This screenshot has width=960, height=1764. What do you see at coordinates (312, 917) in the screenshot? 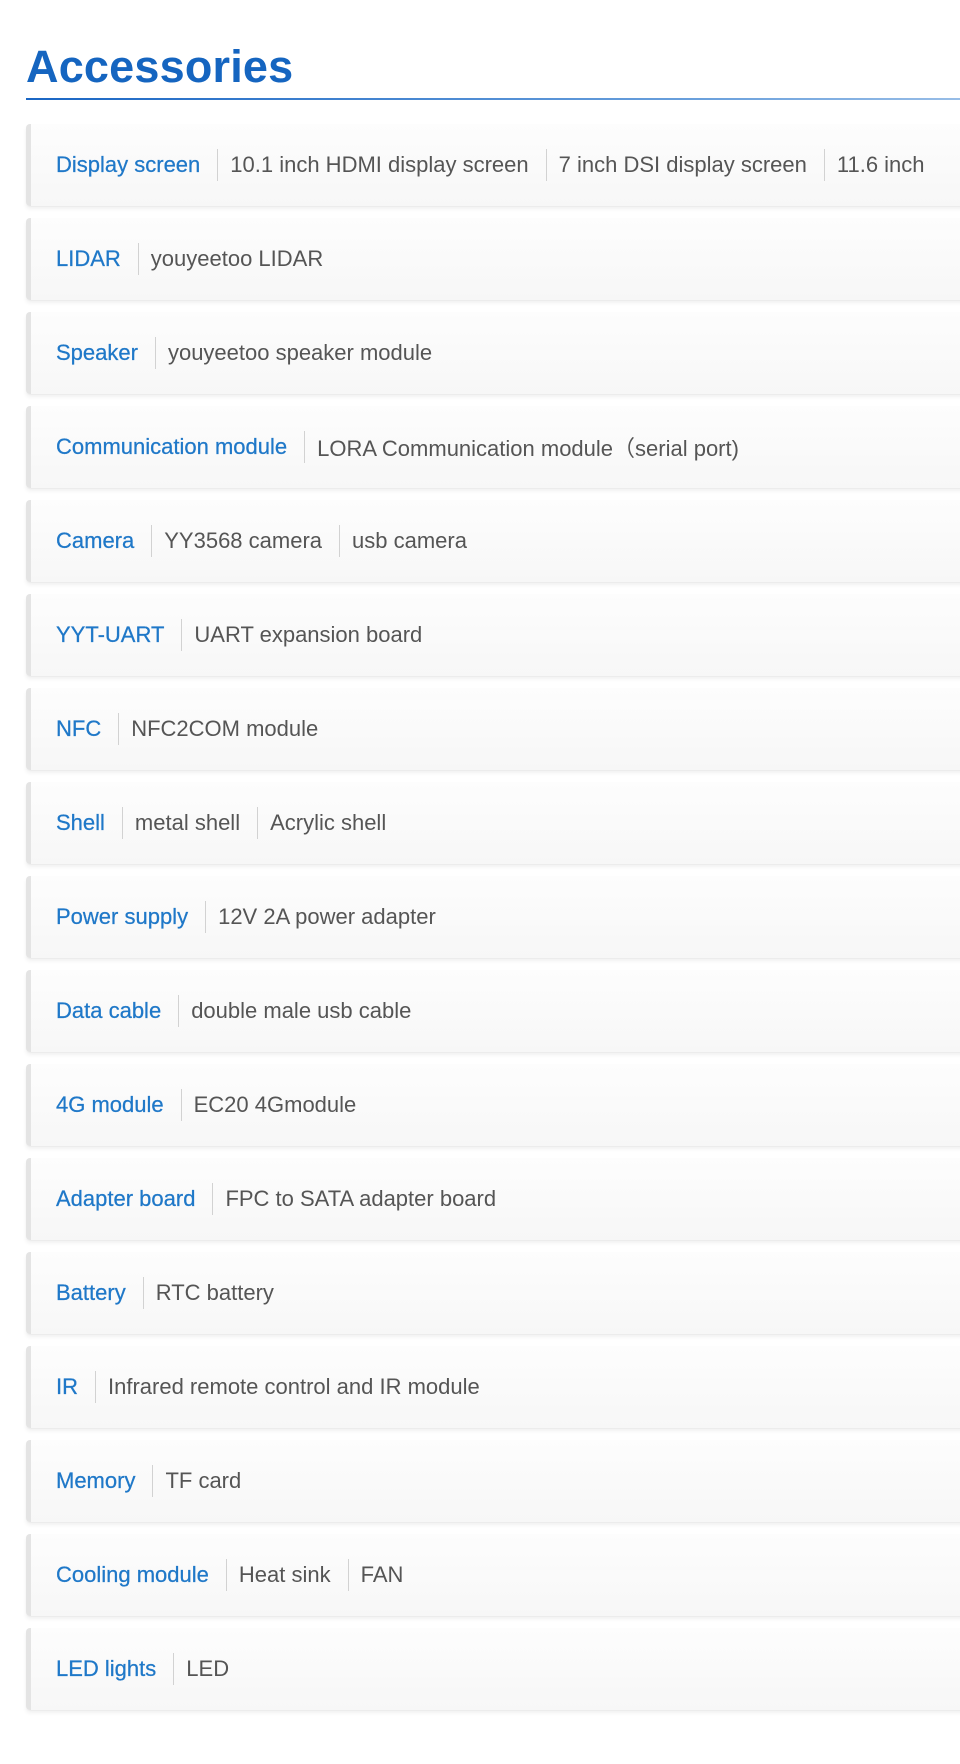
I see `accessory-item-link: 12V 2A power adapter` at bounding box center [312, 917].